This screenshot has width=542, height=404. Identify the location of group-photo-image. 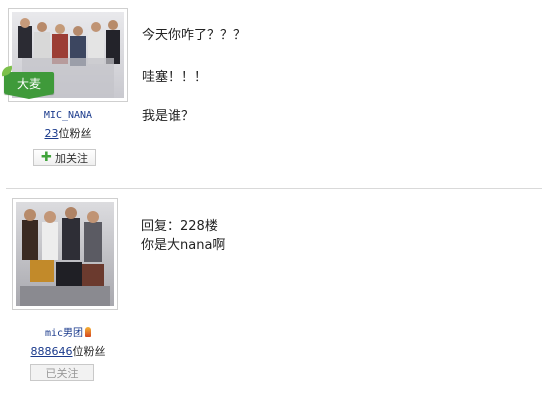
(65, 254).